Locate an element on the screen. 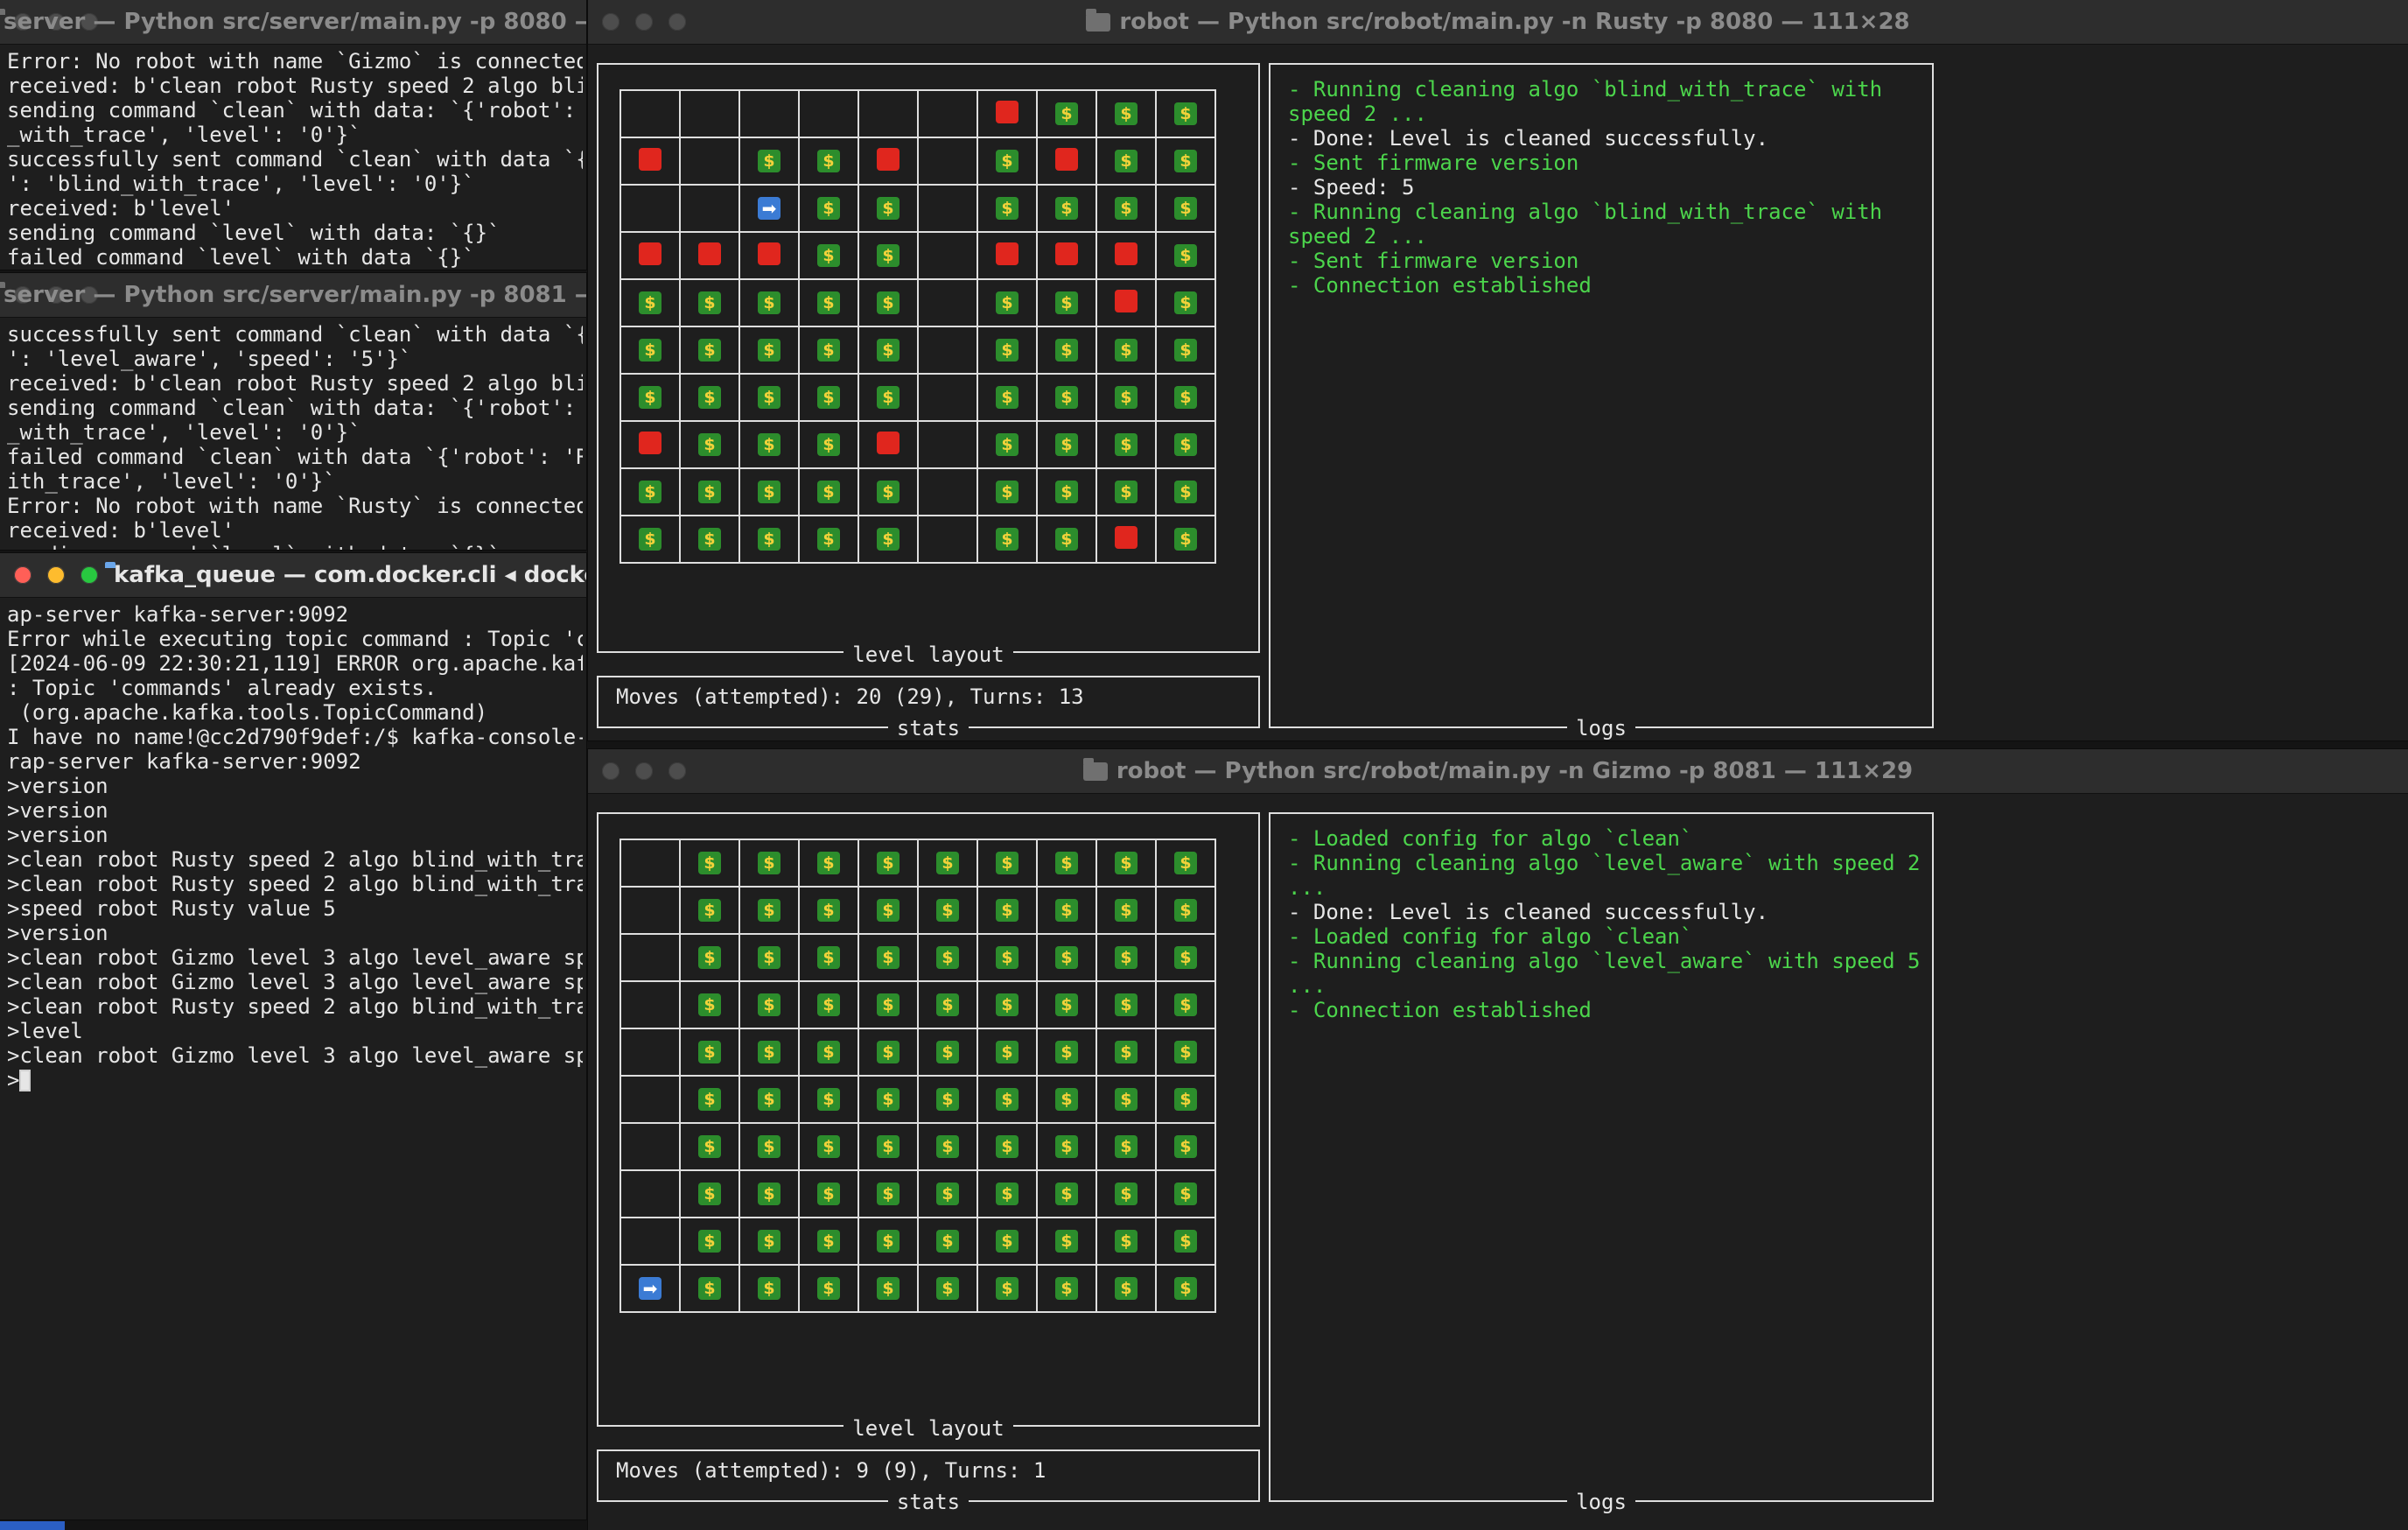 The image size is (2408, 1530). terminal-line: _with_trace', 'level': '0'}` is located at coordinates (184, 135).